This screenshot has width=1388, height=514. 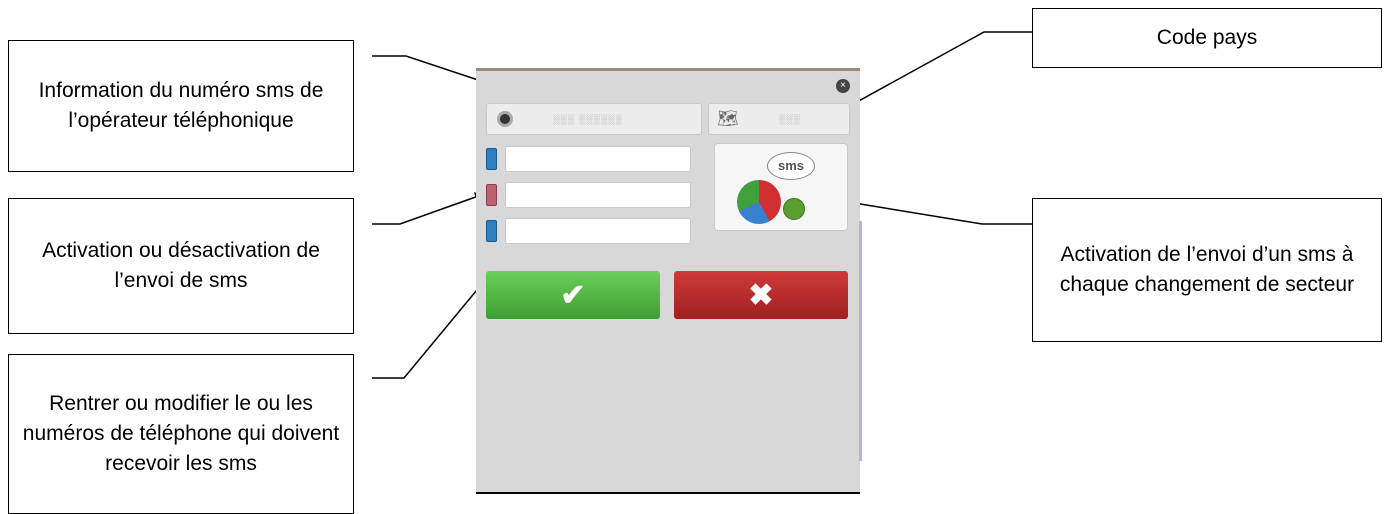 I want to click on operator-sms-number: ░░░ ░░░░░░, so click(x=588, y=119).